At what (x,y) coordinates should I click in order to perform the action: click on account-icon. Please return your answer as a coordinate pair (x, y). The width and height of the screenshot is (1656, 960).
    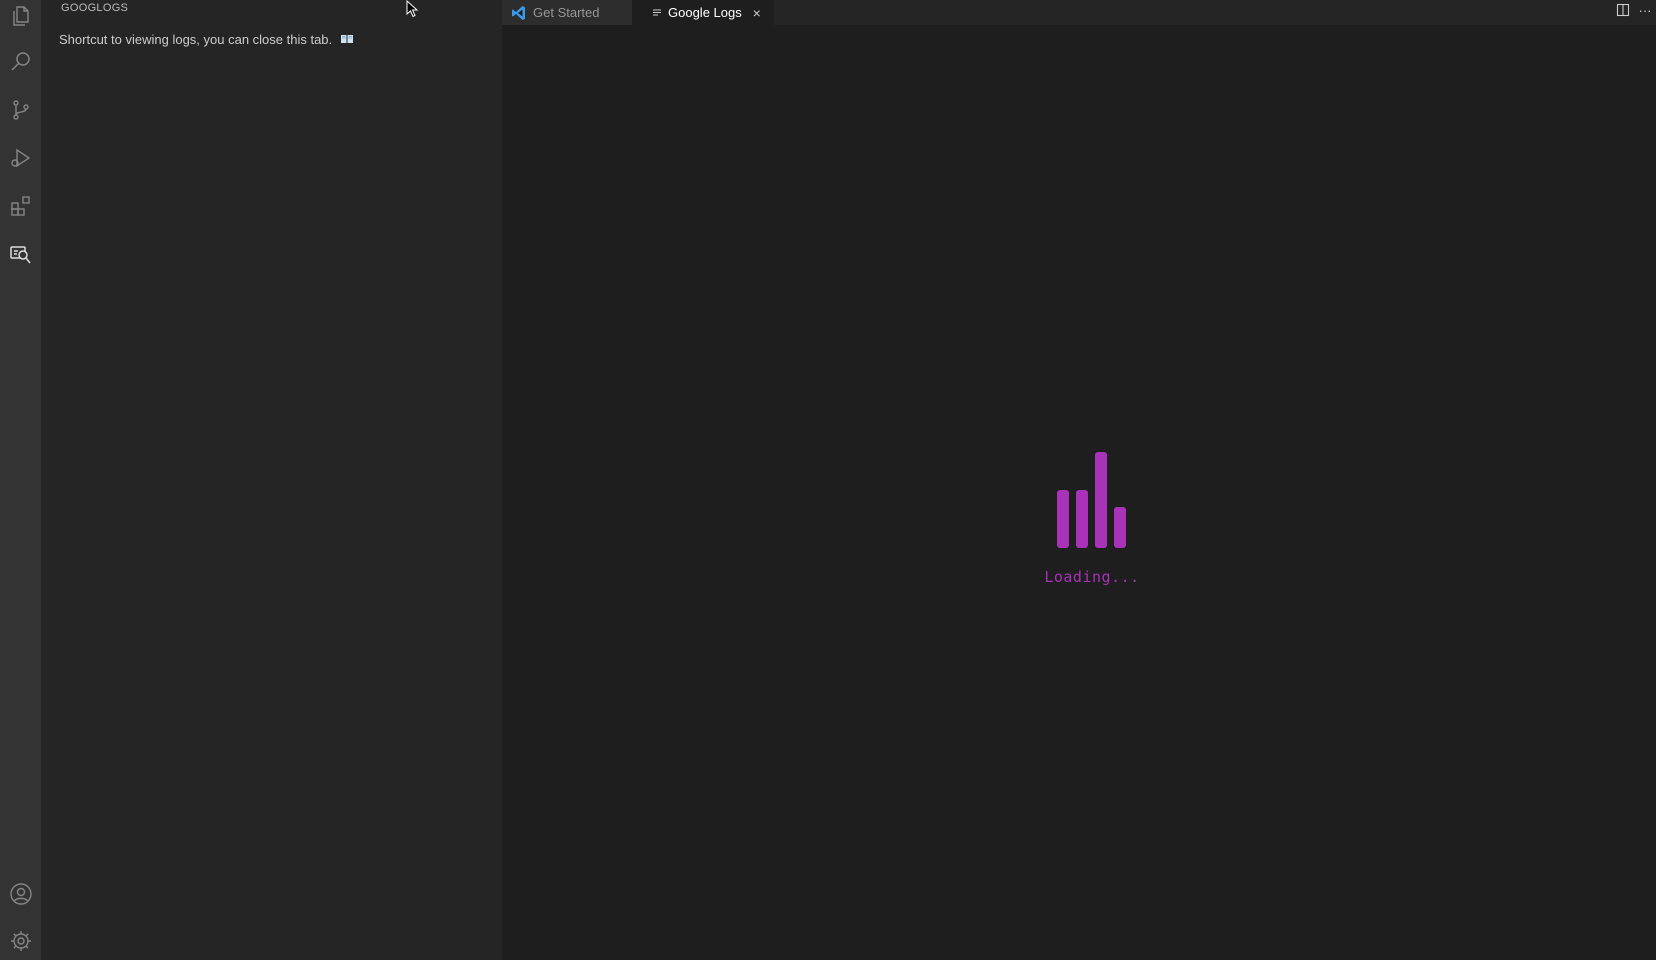
    Looking at the image, I should click on (20, 894).